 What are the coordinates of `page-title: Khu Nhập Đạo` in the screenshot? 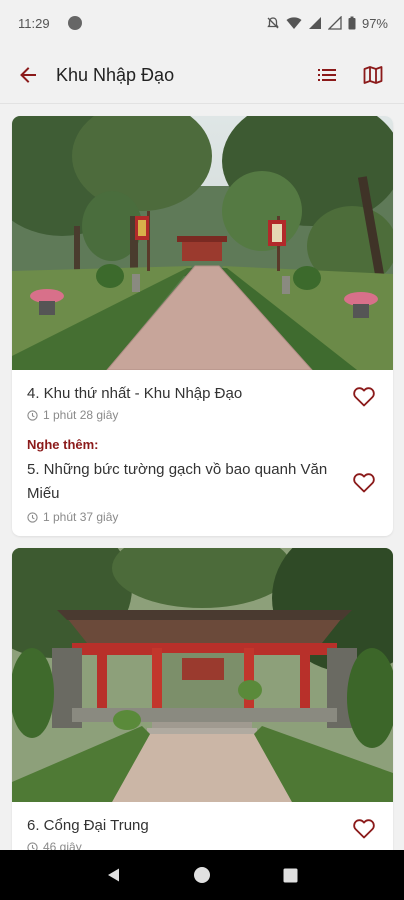 It's located at (115, 74).